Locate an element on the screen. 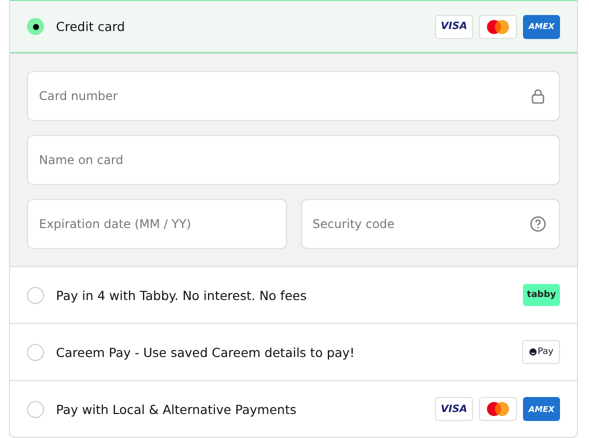  input-field: Security code is located at coordinates (430, 224).